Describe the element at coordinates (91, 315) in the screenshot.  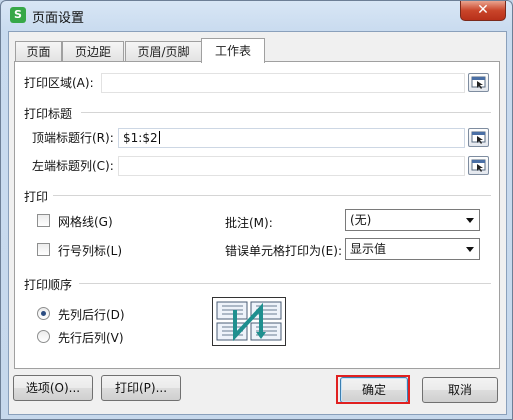
I see `down-then-over-label: 先列后行(D)` at that location.